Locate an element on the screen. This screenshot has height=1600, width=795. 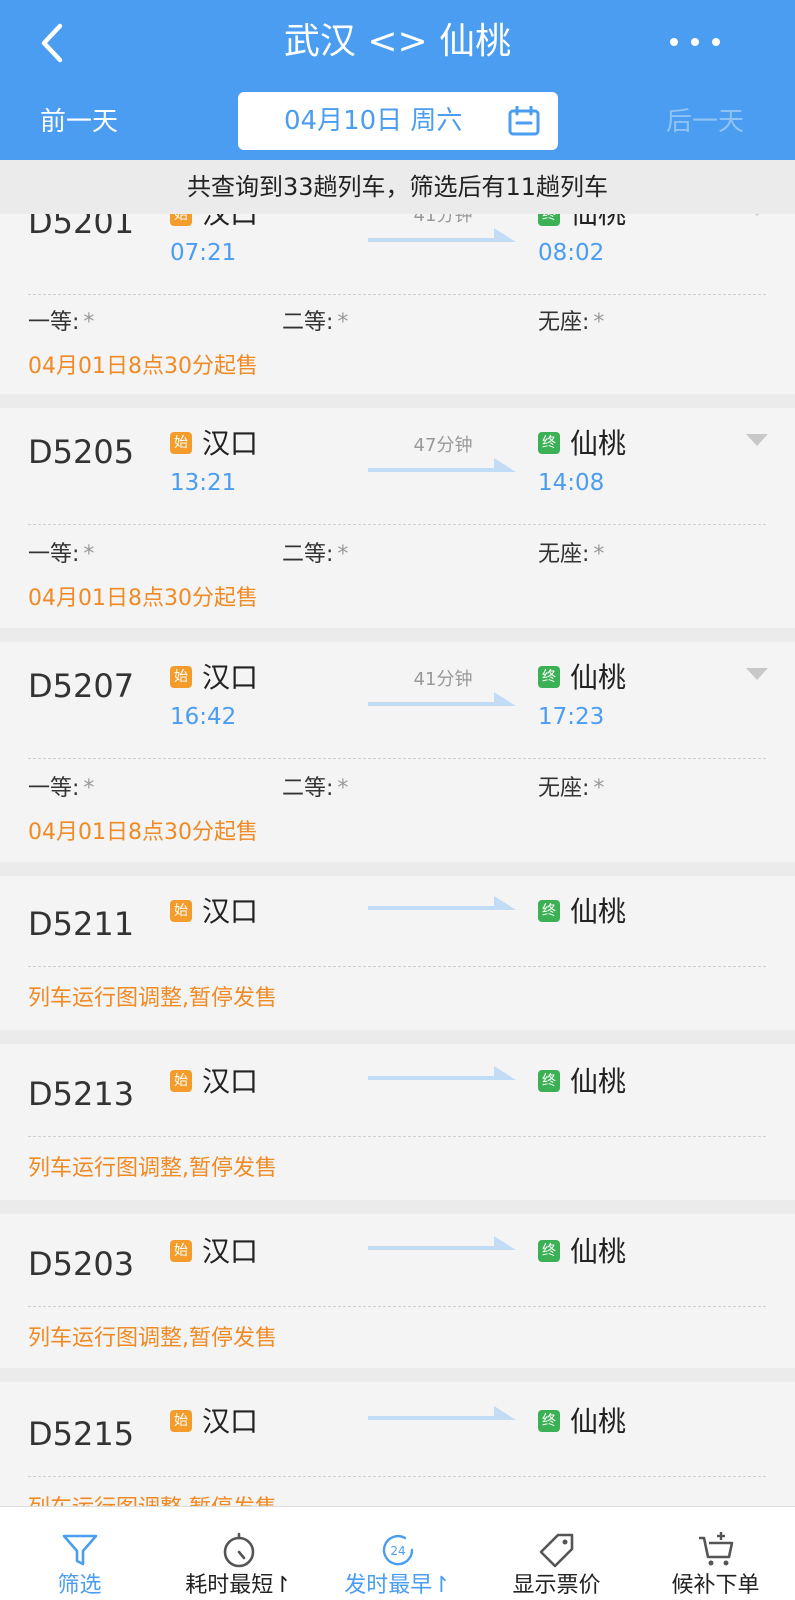
prev-day-button: 前一天 is located at coordinates (79, 122).